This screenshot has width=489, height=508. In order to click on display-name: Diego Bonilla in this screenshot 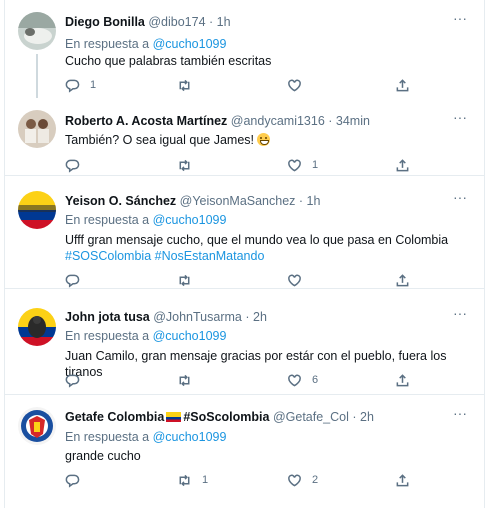, I will do `click(105, 22)`.